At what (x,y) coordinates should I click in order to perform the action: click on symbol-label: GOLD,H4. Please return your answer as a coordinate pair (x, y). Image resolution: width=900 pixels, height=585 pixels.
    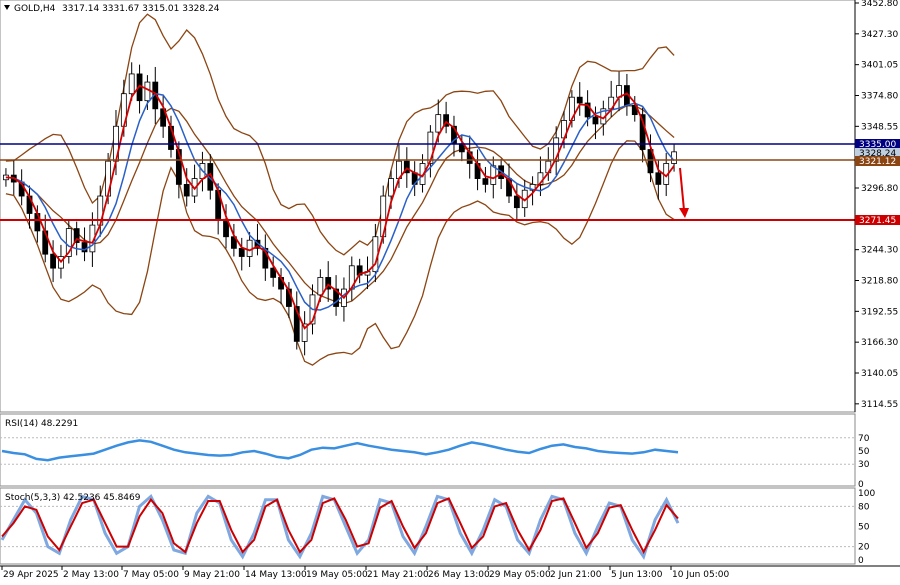
    Looking at the image, I should click on (35, 9).